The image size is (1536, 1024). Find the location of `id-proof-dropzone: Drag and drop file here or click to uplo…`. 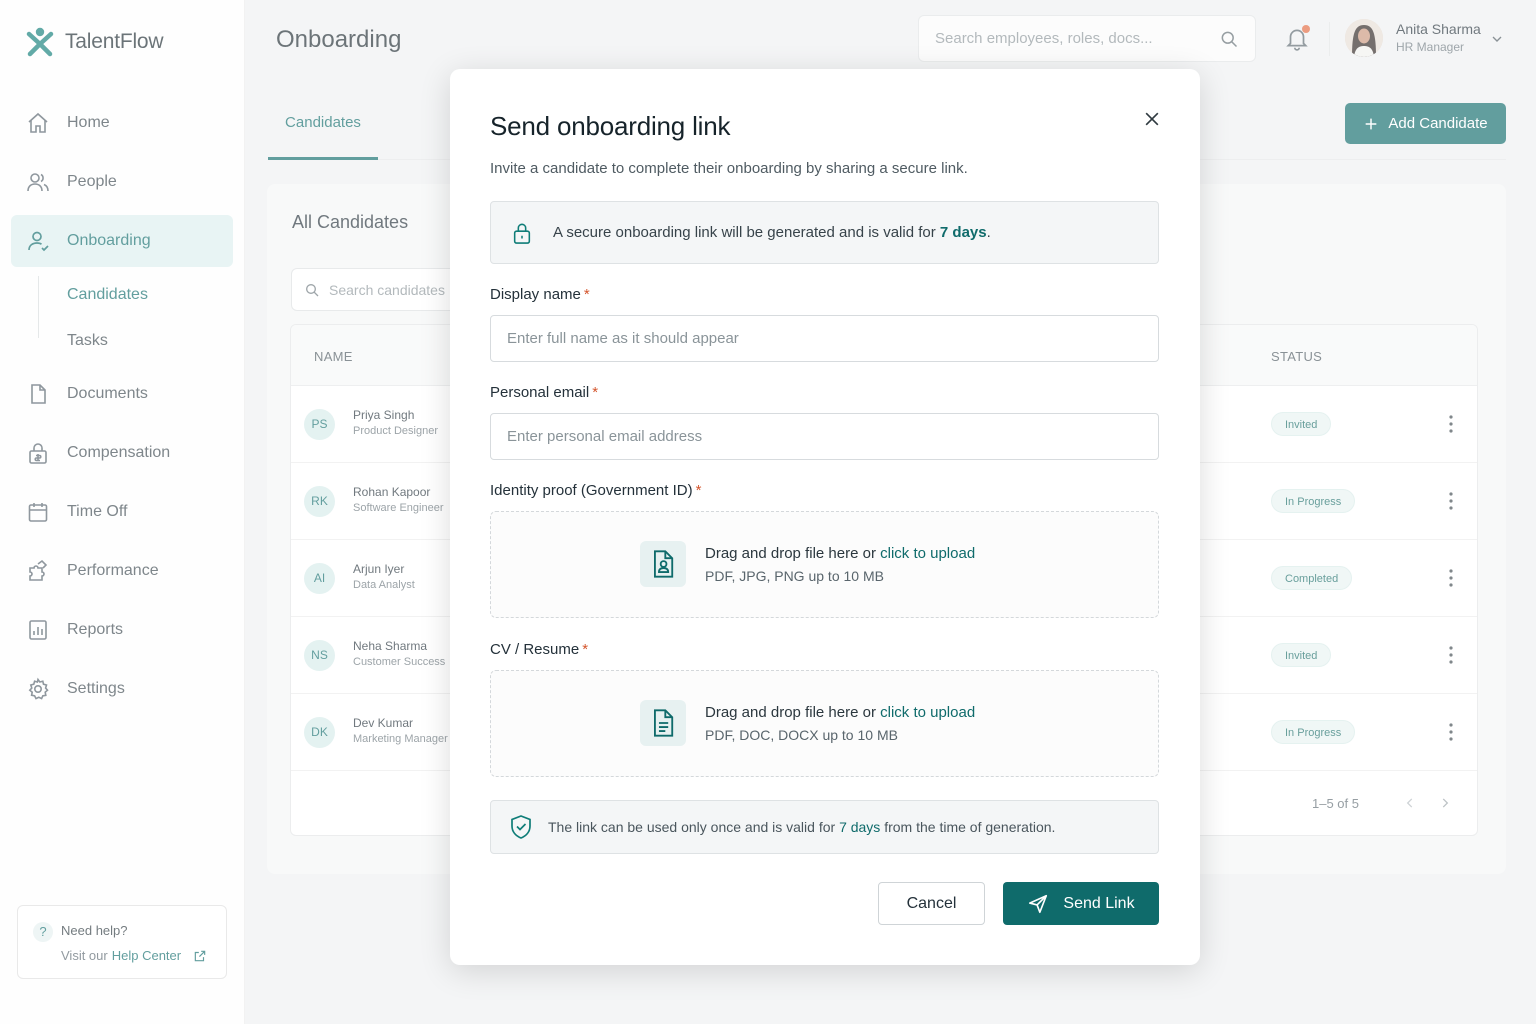

id-proof-dropzone: Drag and drop file here or click to uplo… is located at coordinates (824, 564).